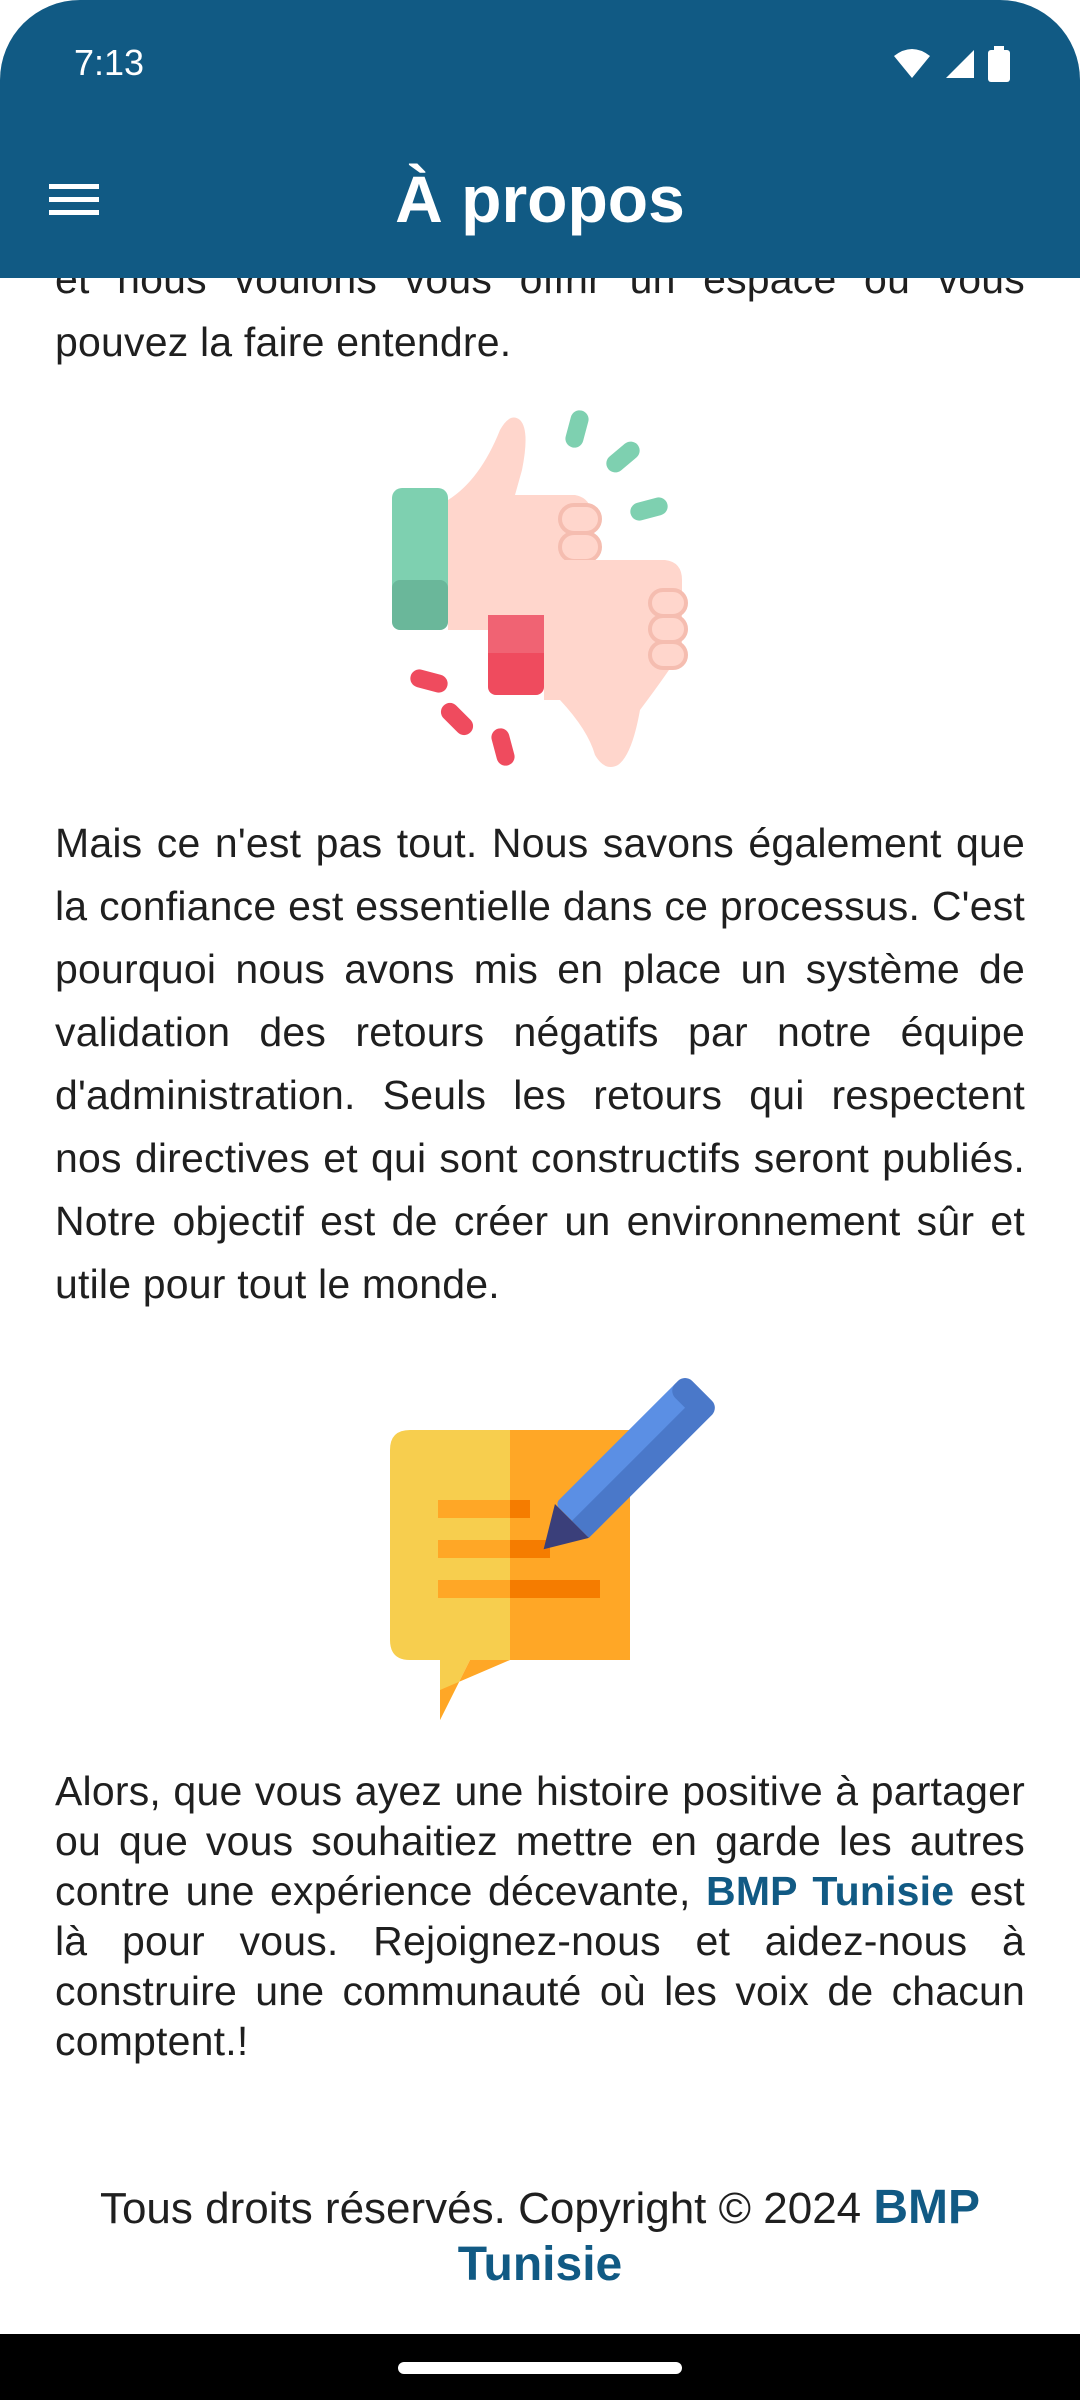 The height and width of the screenshot is (2400, 1080). Describe the element at coordinates (830, 1891) in the screenshot. I see `brand-link-inline: BMP Tunisie` at that location.